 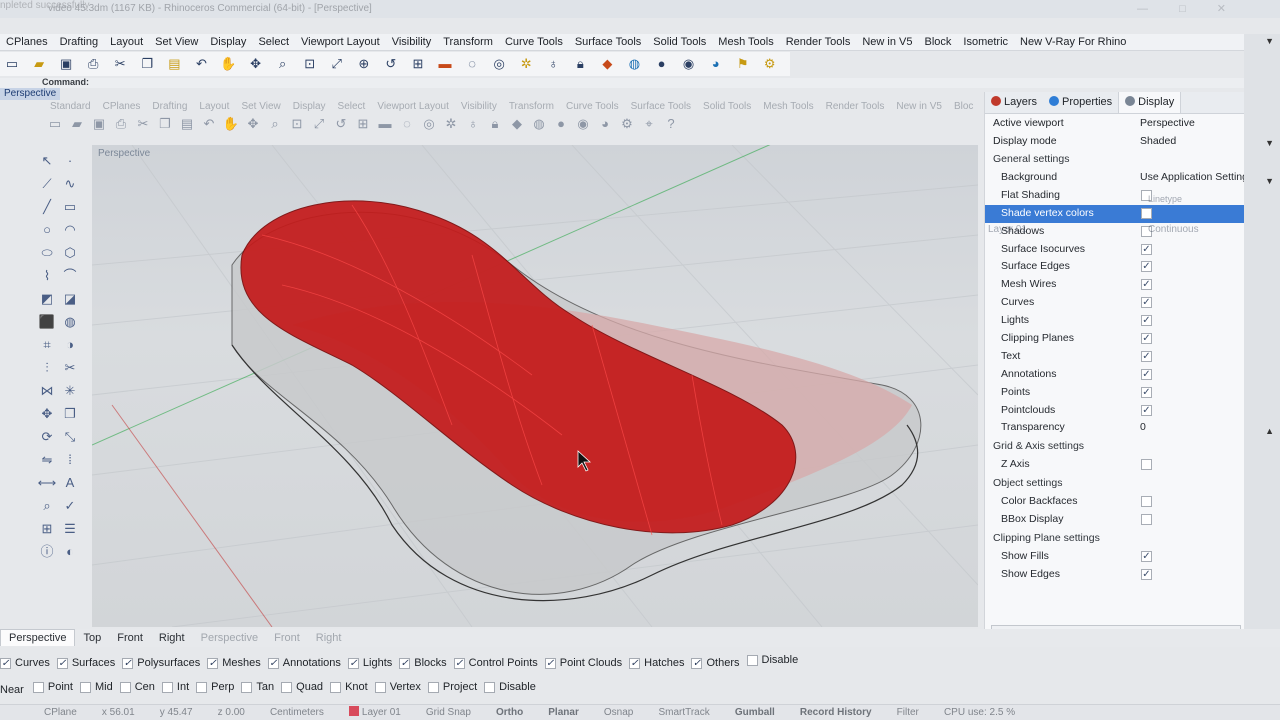 What do you see at coordinates (47, 161) in the screenshot?
I see `select-arrow-icon: ↖` at bounding box center [47, 161].